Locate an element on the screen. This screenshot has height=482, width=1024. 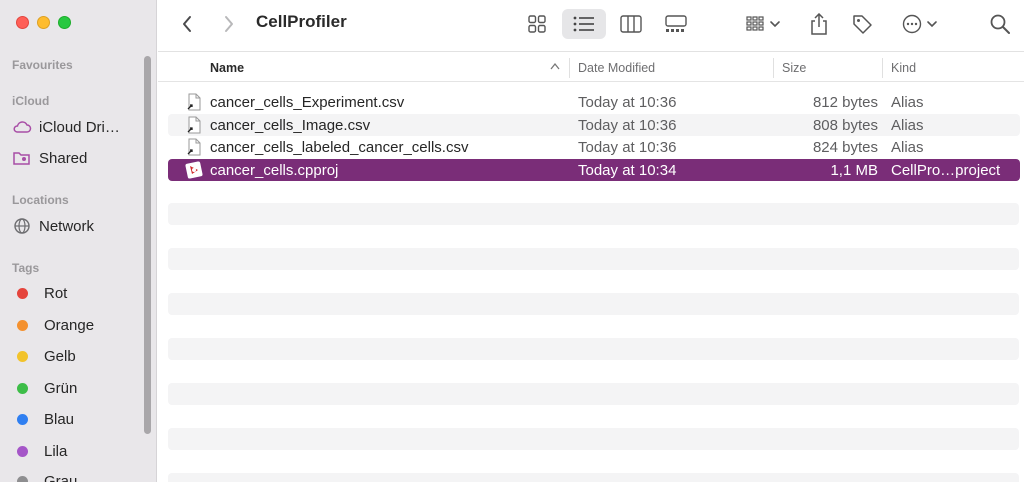
sidebar-tag-grau: Grau is located at coordinates (44, 476).